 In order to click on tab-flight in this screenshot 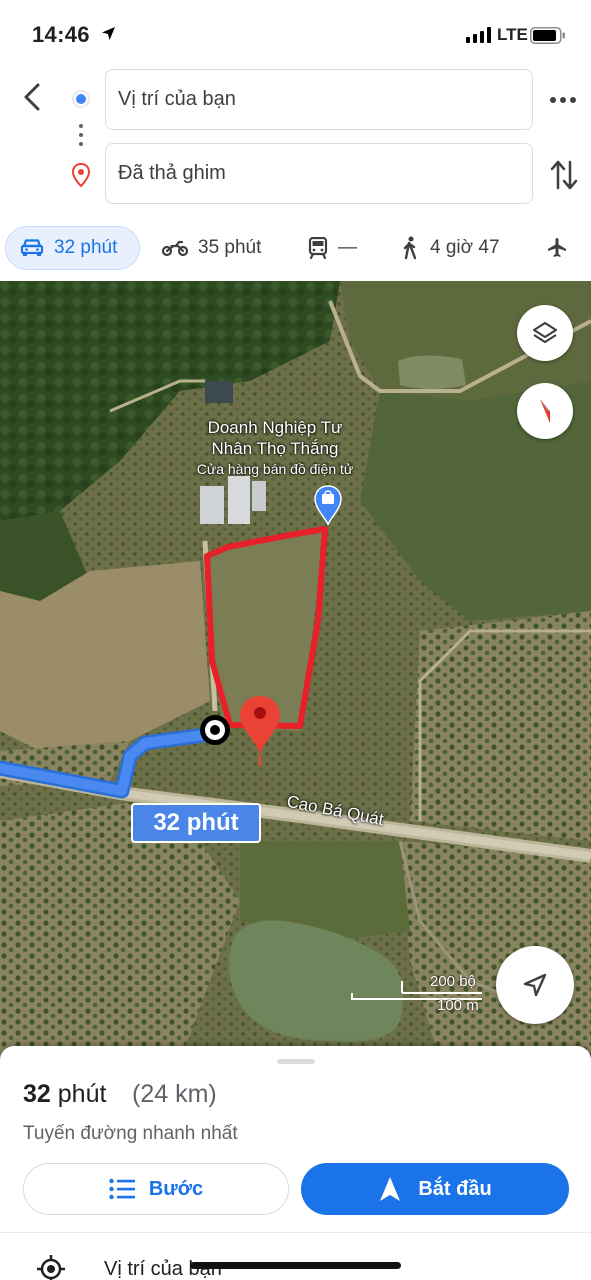, I will do `click(562, 248)`.